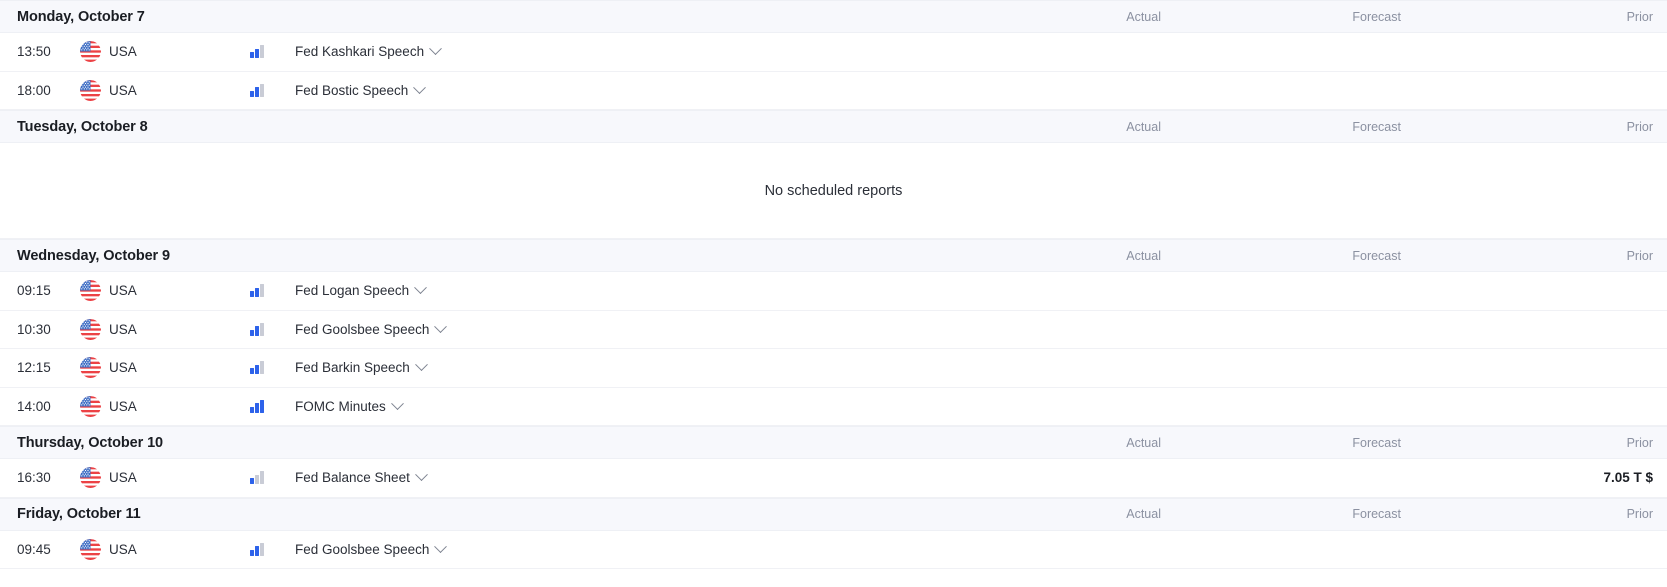 The height and width of the screenshot is (587, 1667). Describe the element at coordinates (34, 52) in the screenshot. I see `event-time: 13:50` at that location.